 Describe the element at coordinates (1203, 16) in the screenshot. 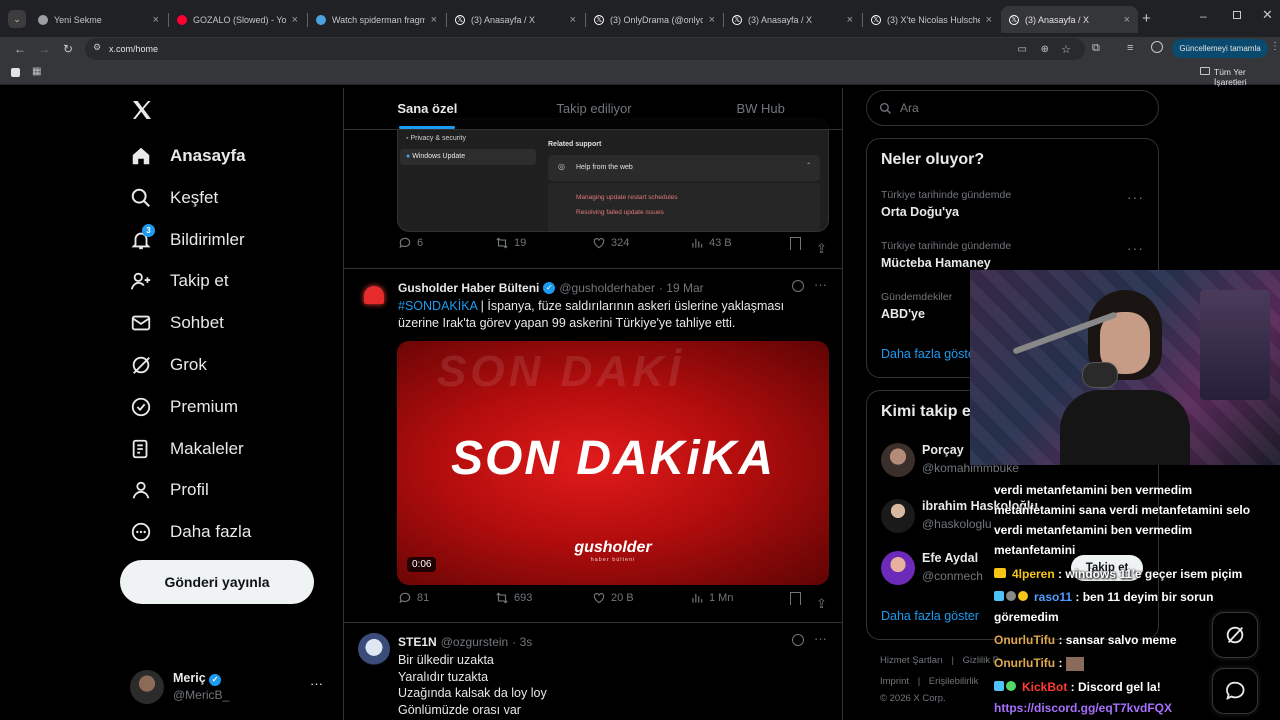

I see `minimize-button: –` at that location.